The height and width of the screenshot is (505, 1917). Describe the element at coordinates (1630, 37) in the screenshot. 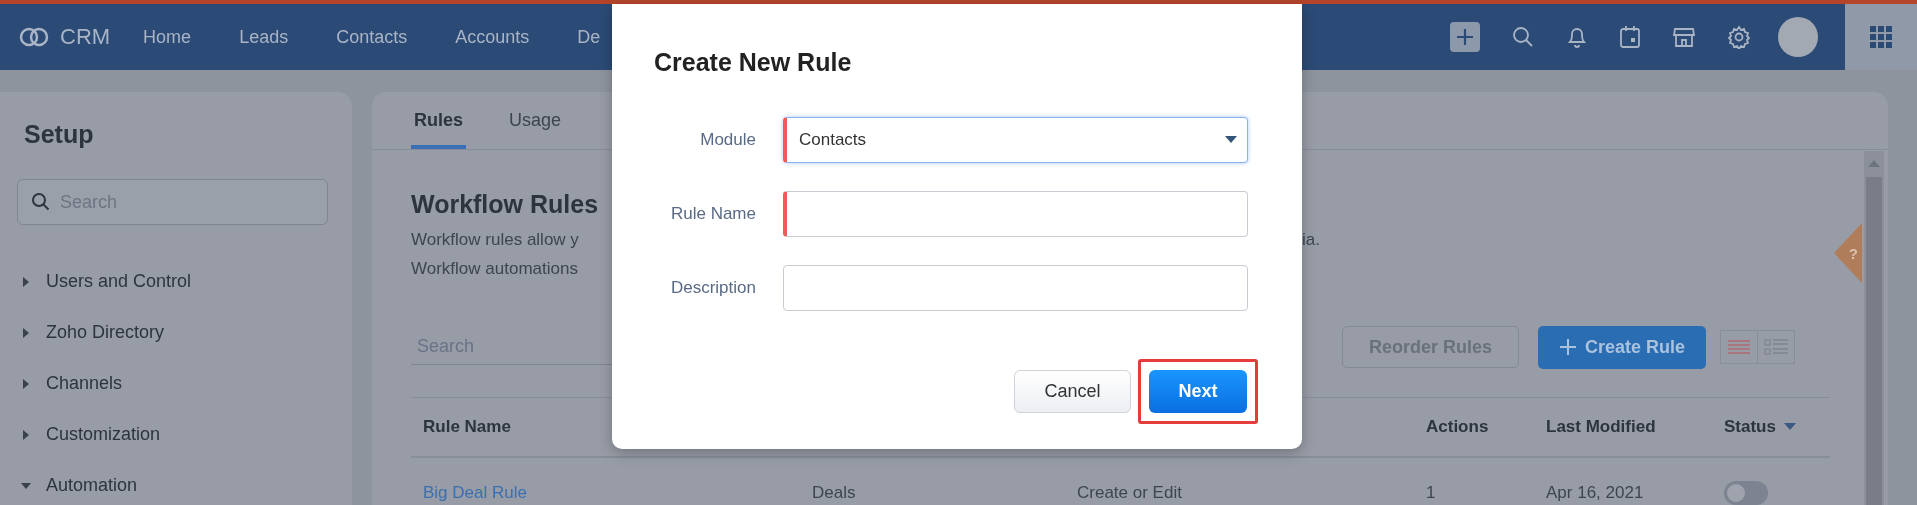

I see `calendar-icon` at that location.